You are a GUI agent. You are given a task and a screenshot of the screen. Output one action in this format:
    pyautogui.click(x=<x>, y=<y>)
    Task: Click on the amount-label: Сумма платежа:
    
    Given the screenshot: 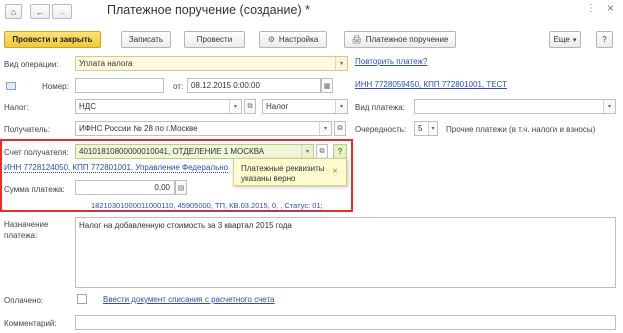 What is the action you would take?
    pyautogui.click(x=34, y=189)
    